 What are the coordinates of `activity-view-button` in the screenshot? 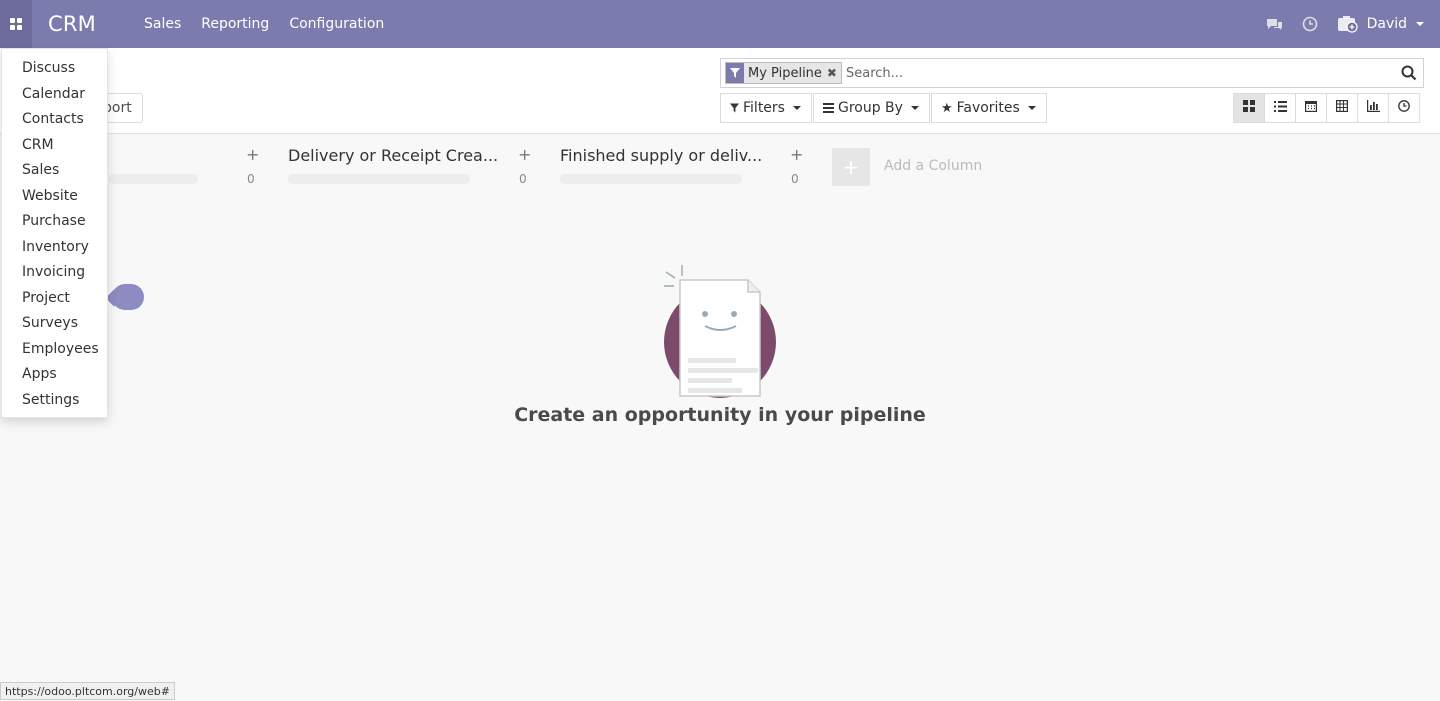 It's located at (1404, 108).